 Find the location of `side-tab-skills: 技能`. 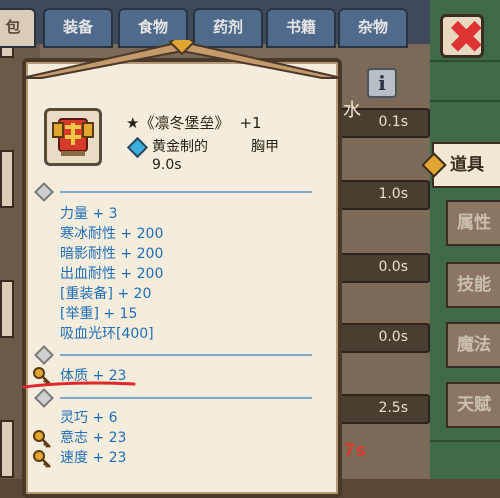

side-tab-skills: 技能 is located at coordinates (473, 285).